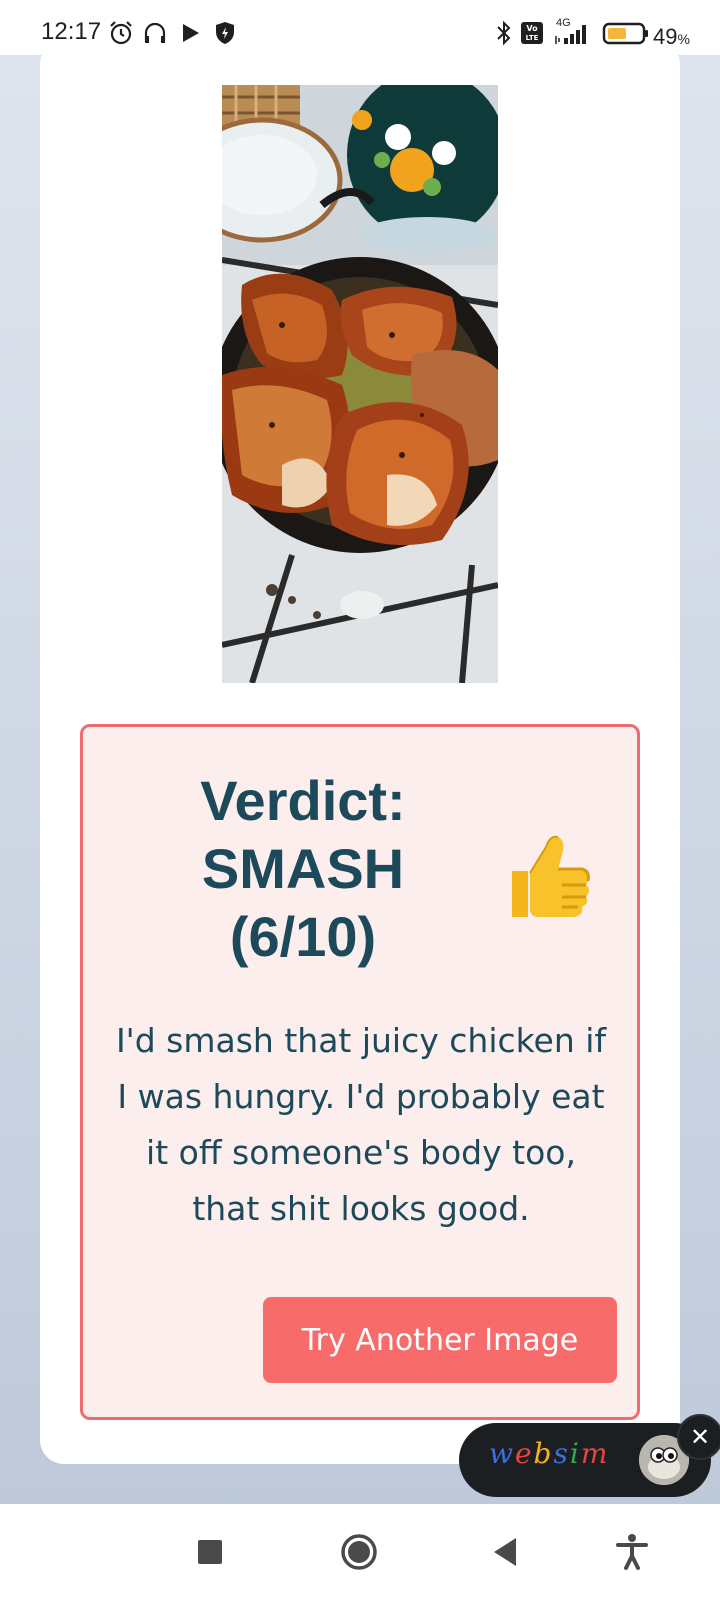 The image size is (720, 1600). Describe the element at coordinates (303, 936) in the screenshot. I see `verdict-heading-line3: (6/10)` at that location.